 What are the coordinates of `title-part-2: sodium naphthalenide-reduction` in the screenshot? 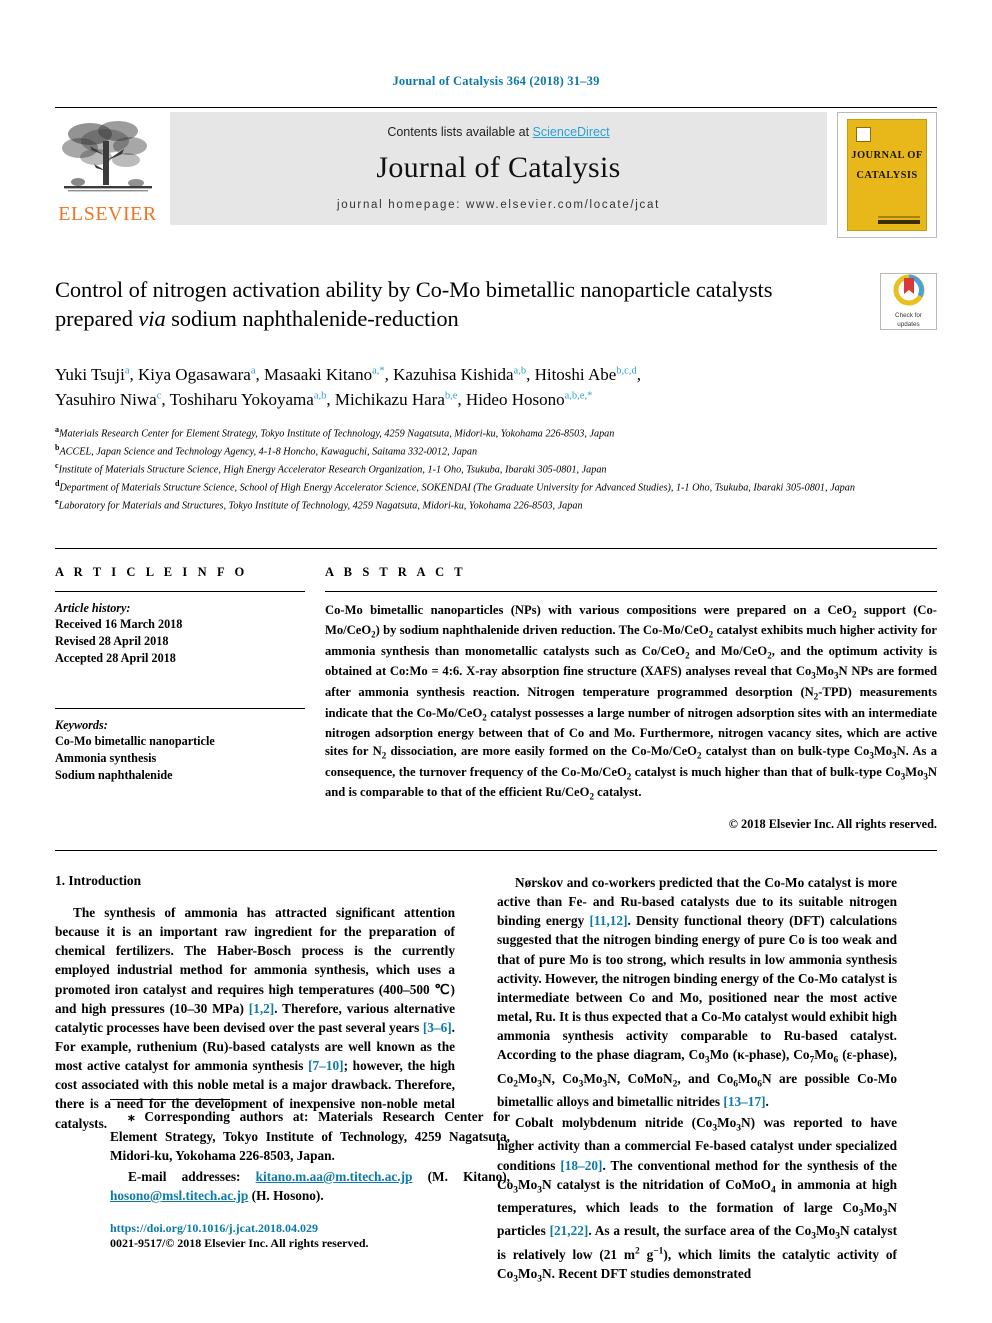 It's located at (312, 319).